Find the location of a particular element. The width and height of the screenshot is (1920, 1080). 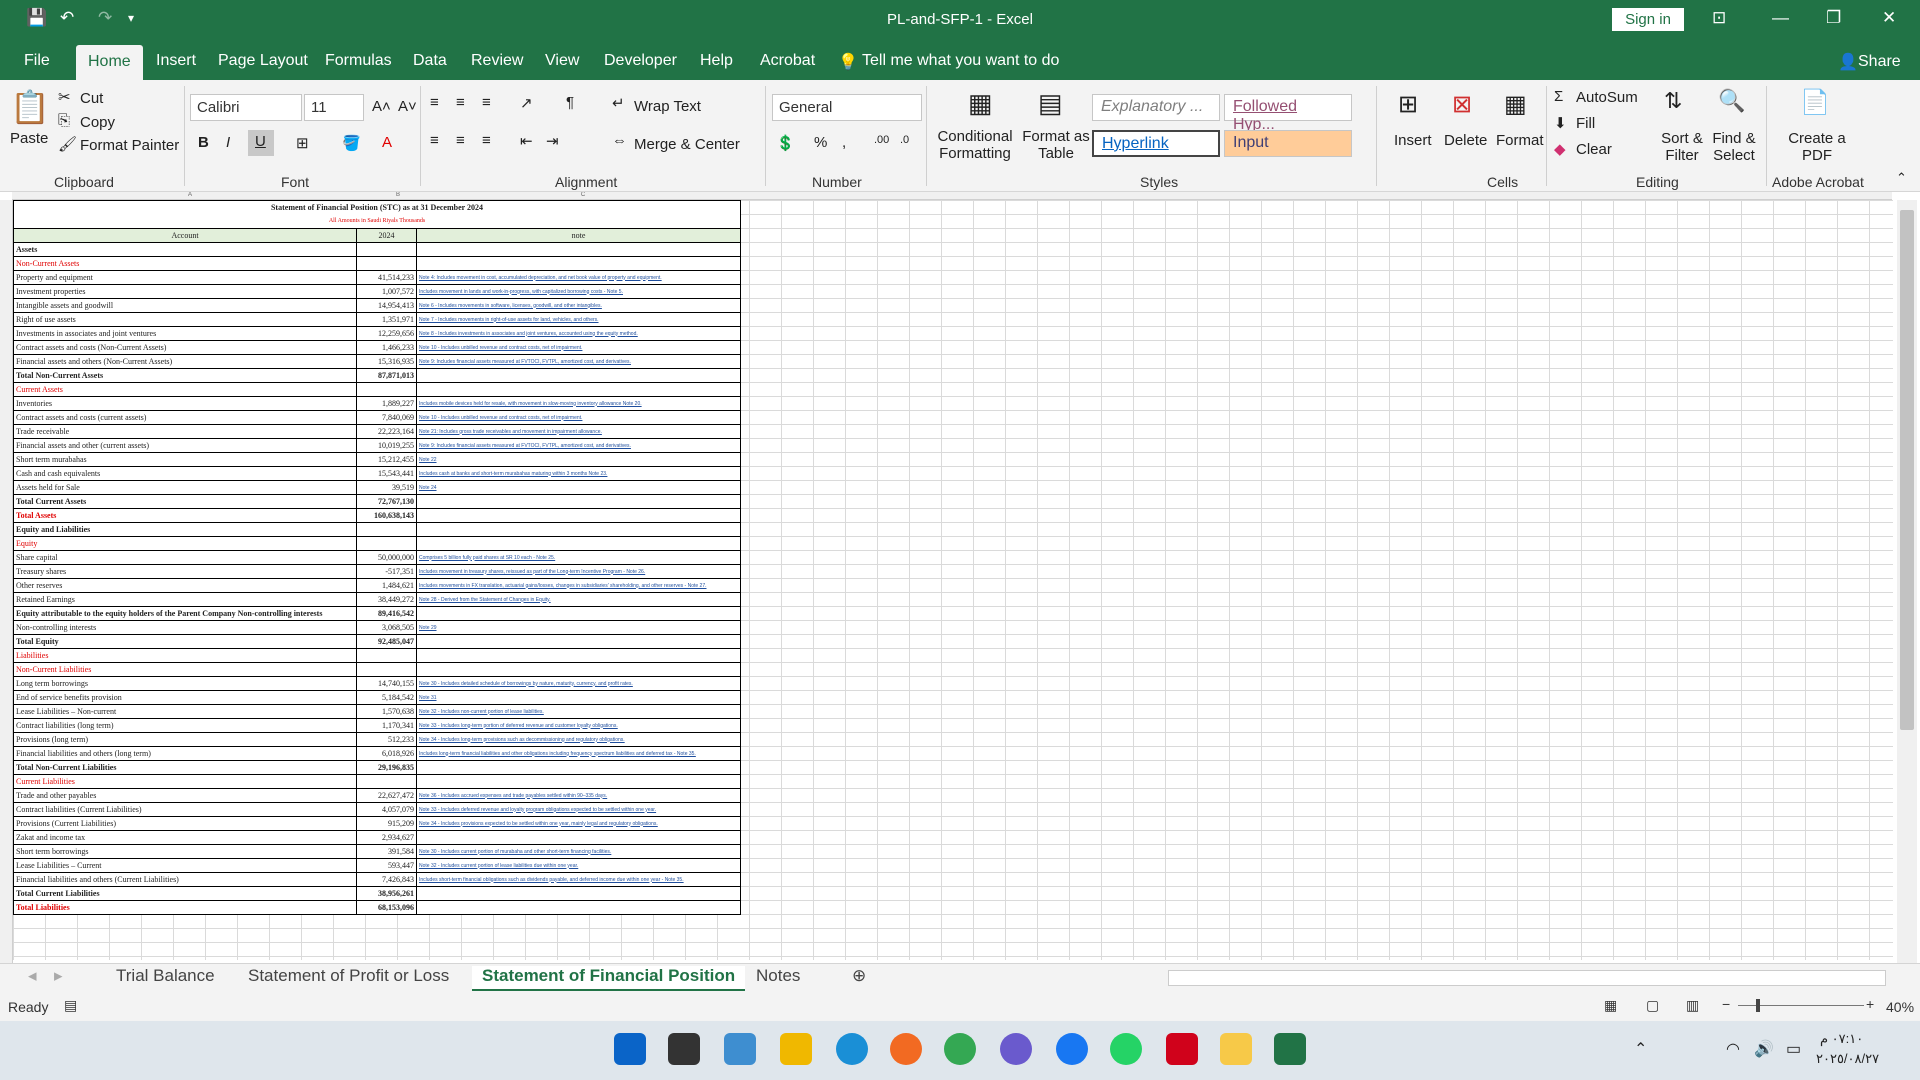

merge-center-button: Merge & Center is located at coordinates (687, 144).